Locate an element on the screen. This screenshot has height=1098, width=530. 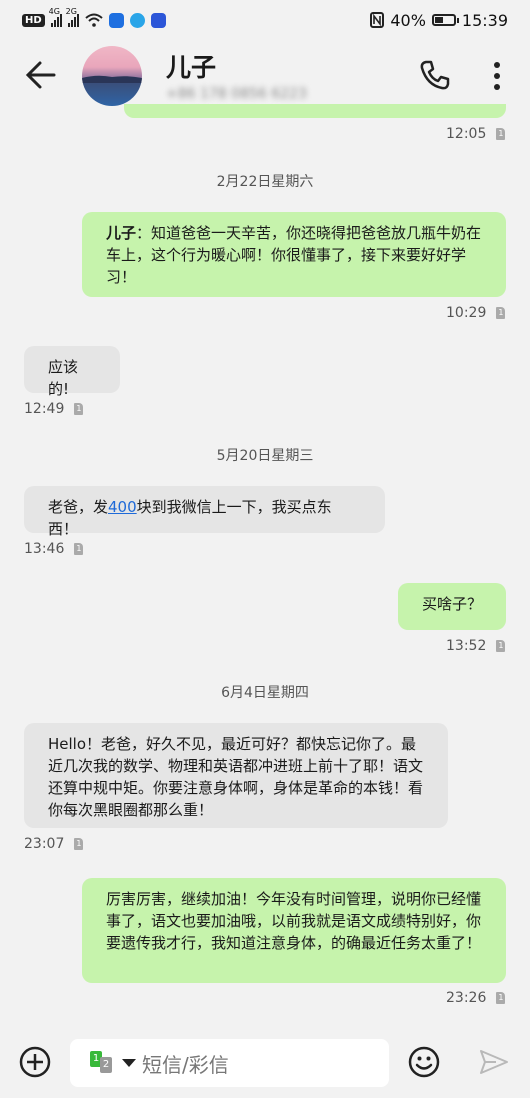
message-composer: 1 2 短信/彩信 is located at coordinates (265, 1063).